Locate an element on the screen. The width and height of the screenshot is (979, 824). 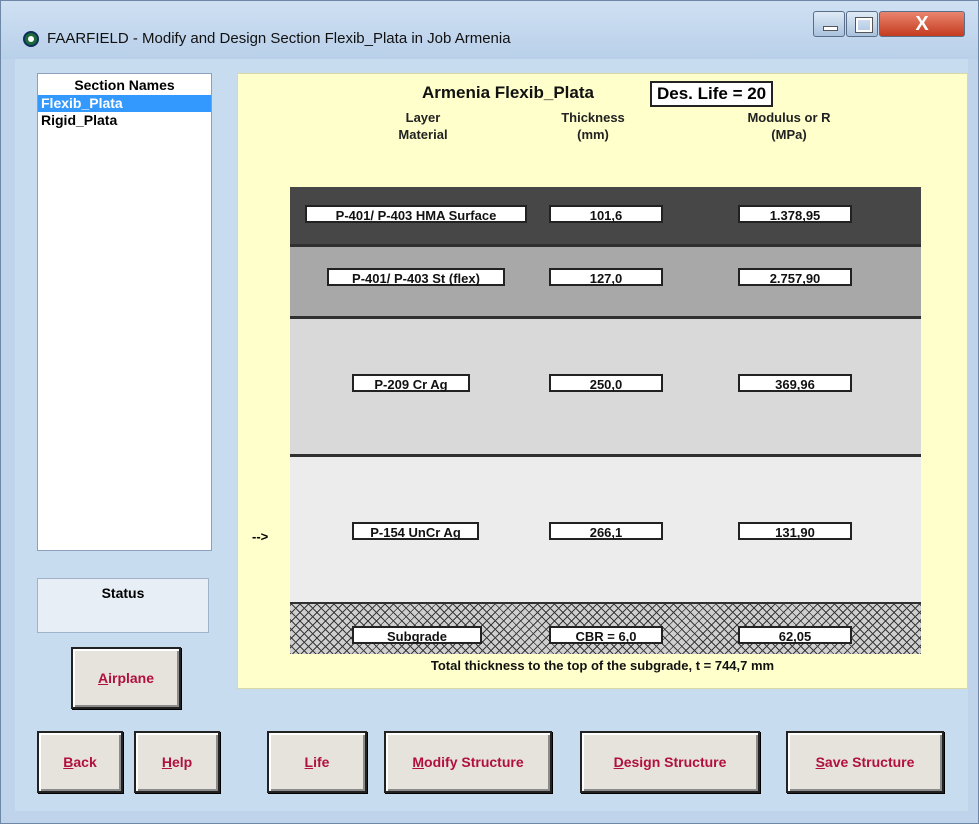
help-button-label: Help is located at coordinates (177, 762).